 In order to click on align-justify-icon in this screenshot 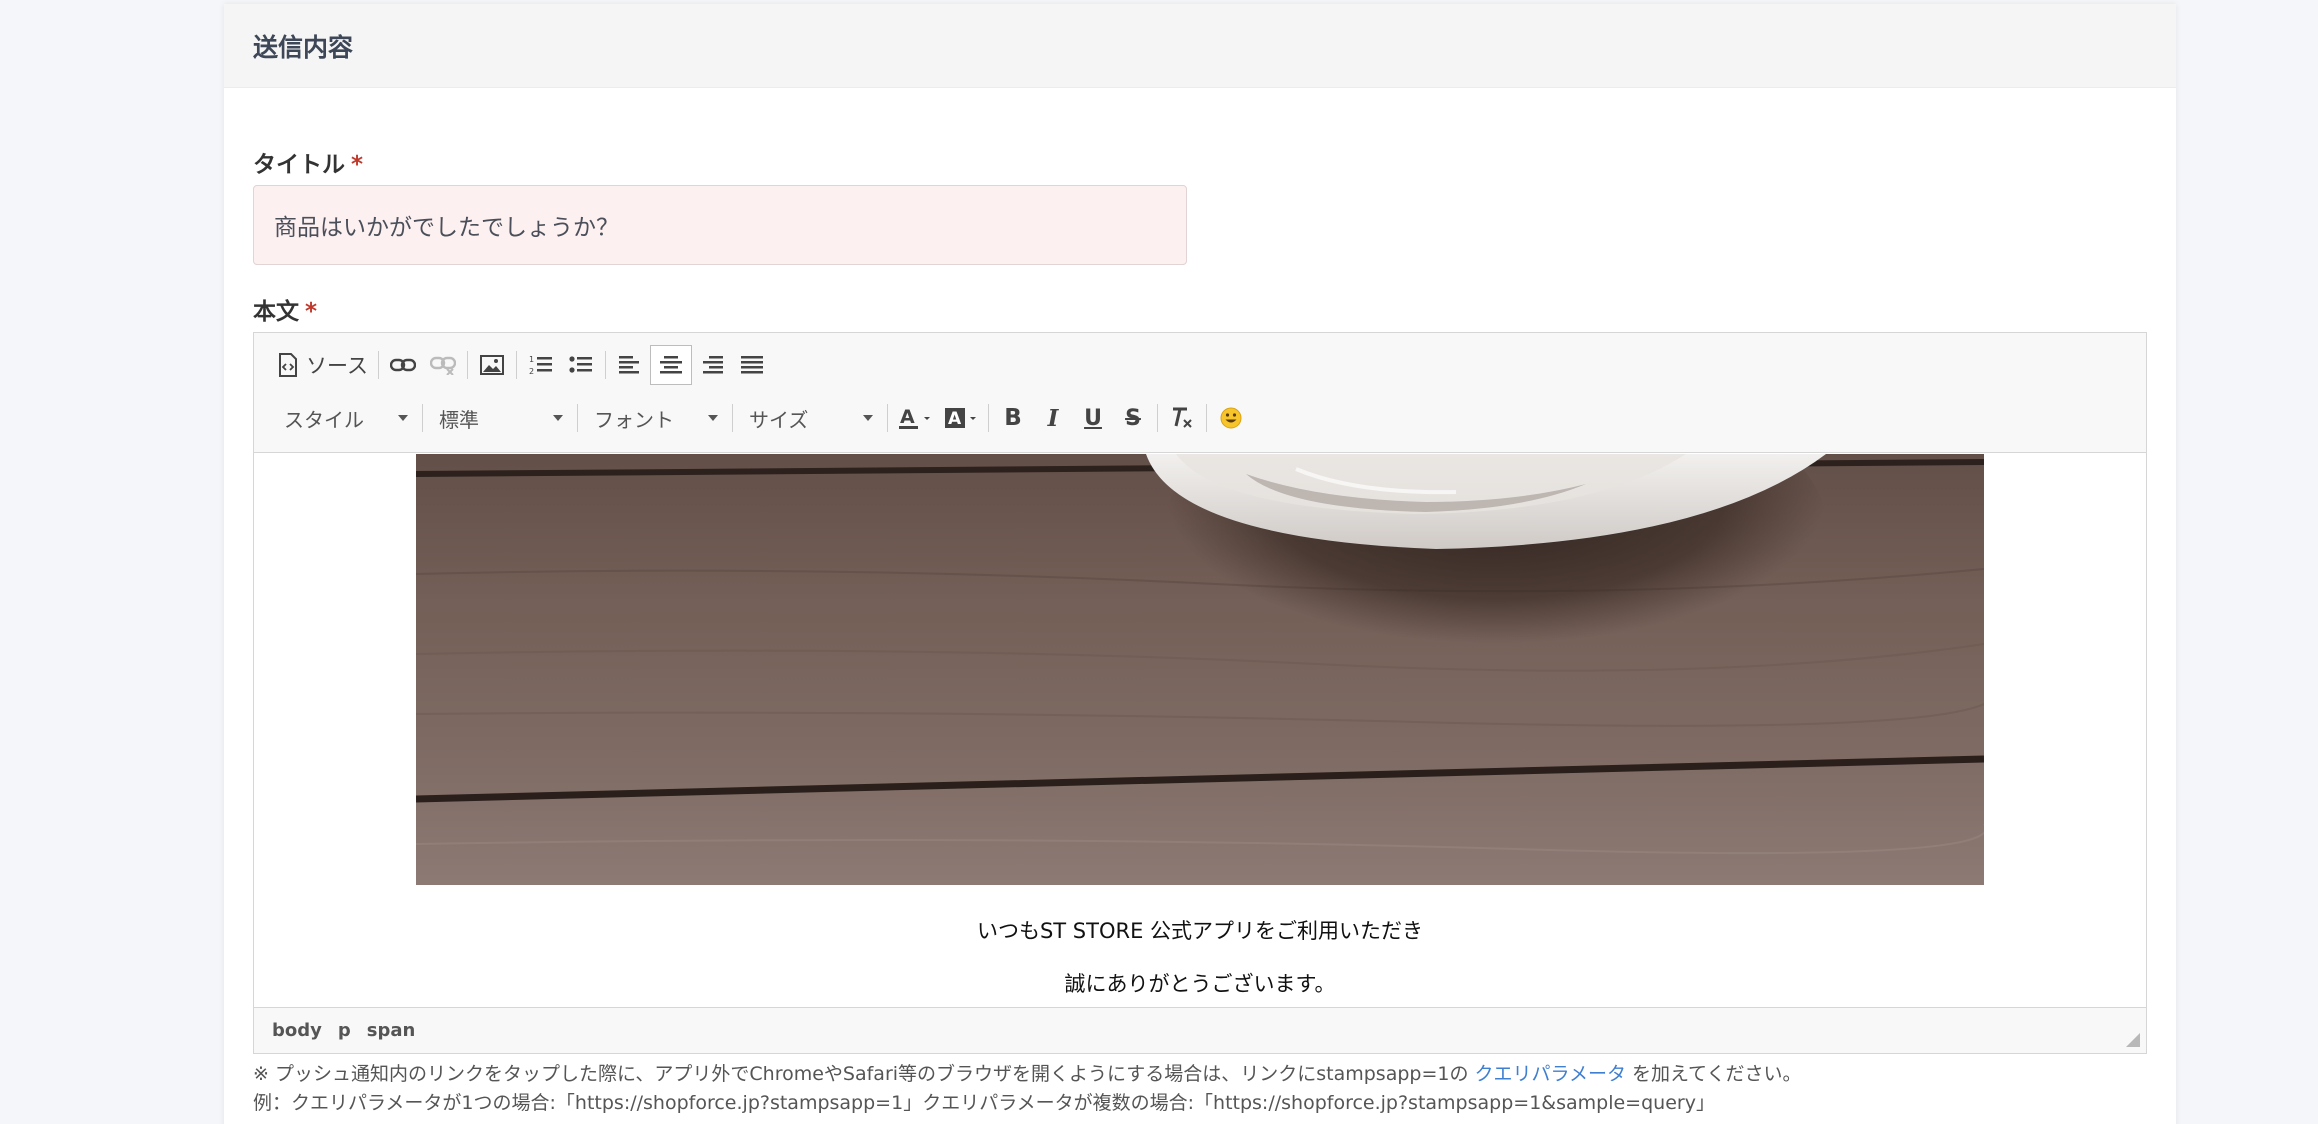, I will do `click(751, 365)`.